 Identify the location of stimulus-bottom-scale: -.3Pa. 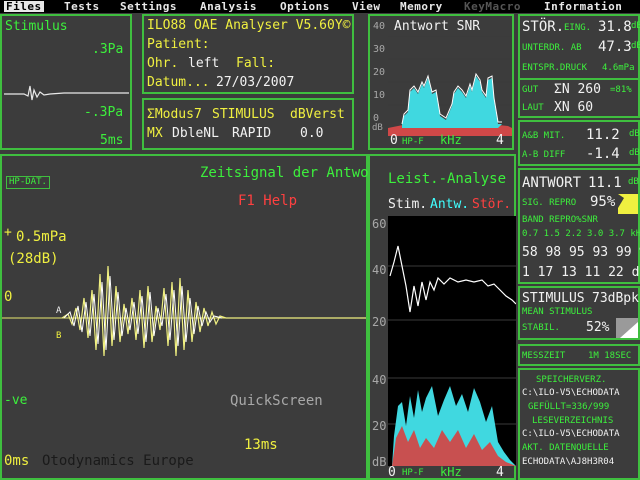
(104, 112).